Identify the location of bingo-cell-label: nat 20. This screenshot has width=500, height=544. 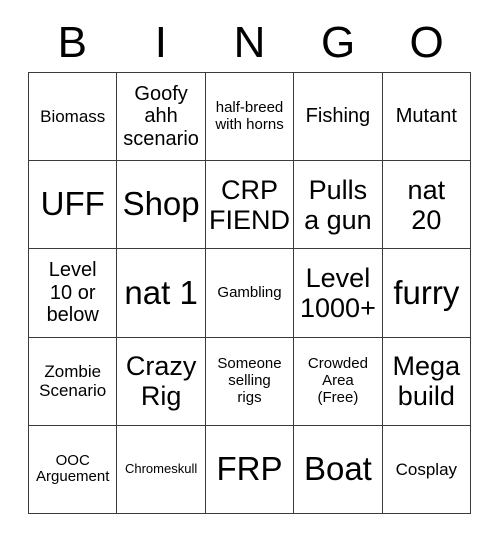
(426, 204).